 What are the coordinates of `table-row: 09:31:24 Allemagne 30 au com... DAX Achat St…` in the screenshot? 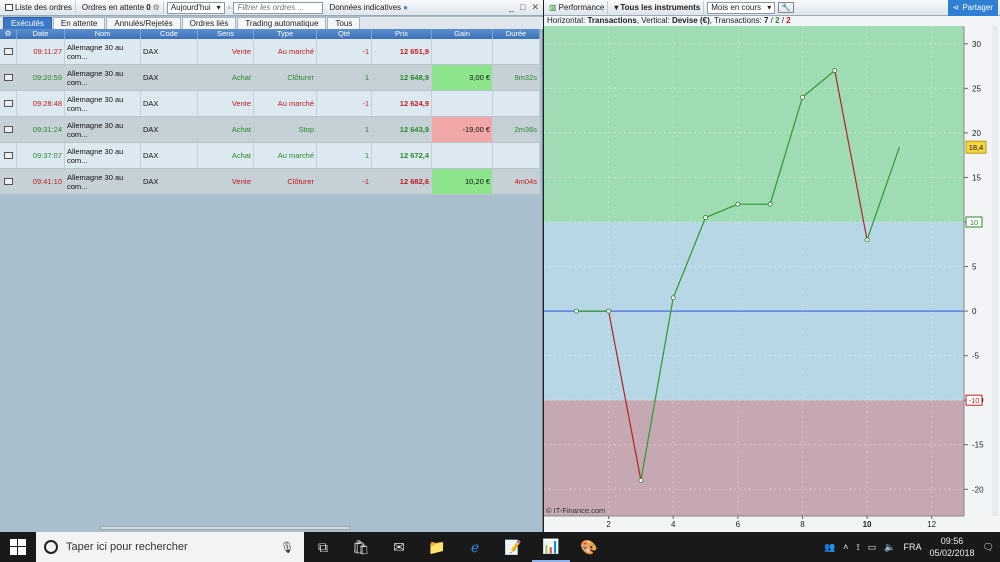 It's located at (270, 130).